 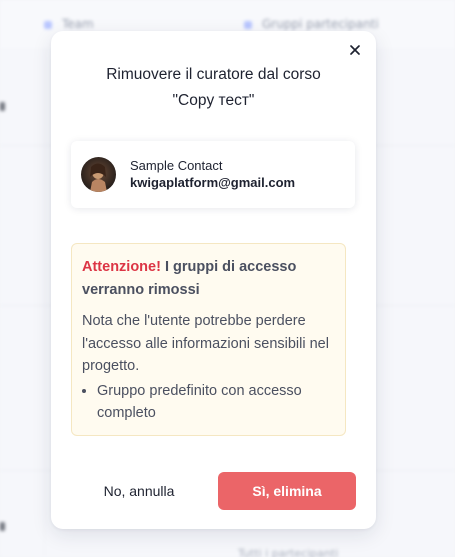 I want to click on background-text: Tutti i partecipanti, so click(x=288, y=552).